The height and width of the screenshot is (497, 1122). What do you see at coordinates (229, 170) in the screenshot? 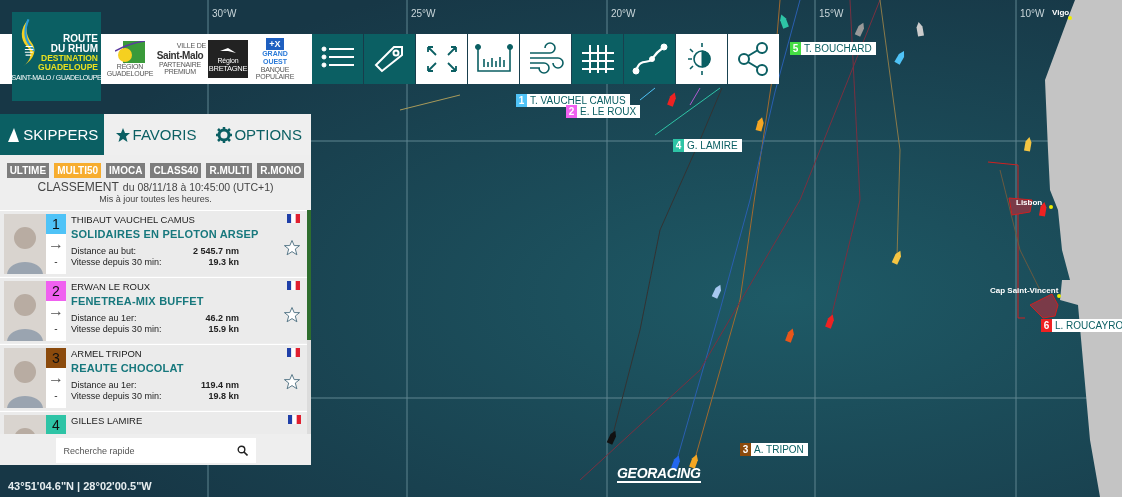
I see `class-filter: R.MULTI` at bounding box center [229, 170].